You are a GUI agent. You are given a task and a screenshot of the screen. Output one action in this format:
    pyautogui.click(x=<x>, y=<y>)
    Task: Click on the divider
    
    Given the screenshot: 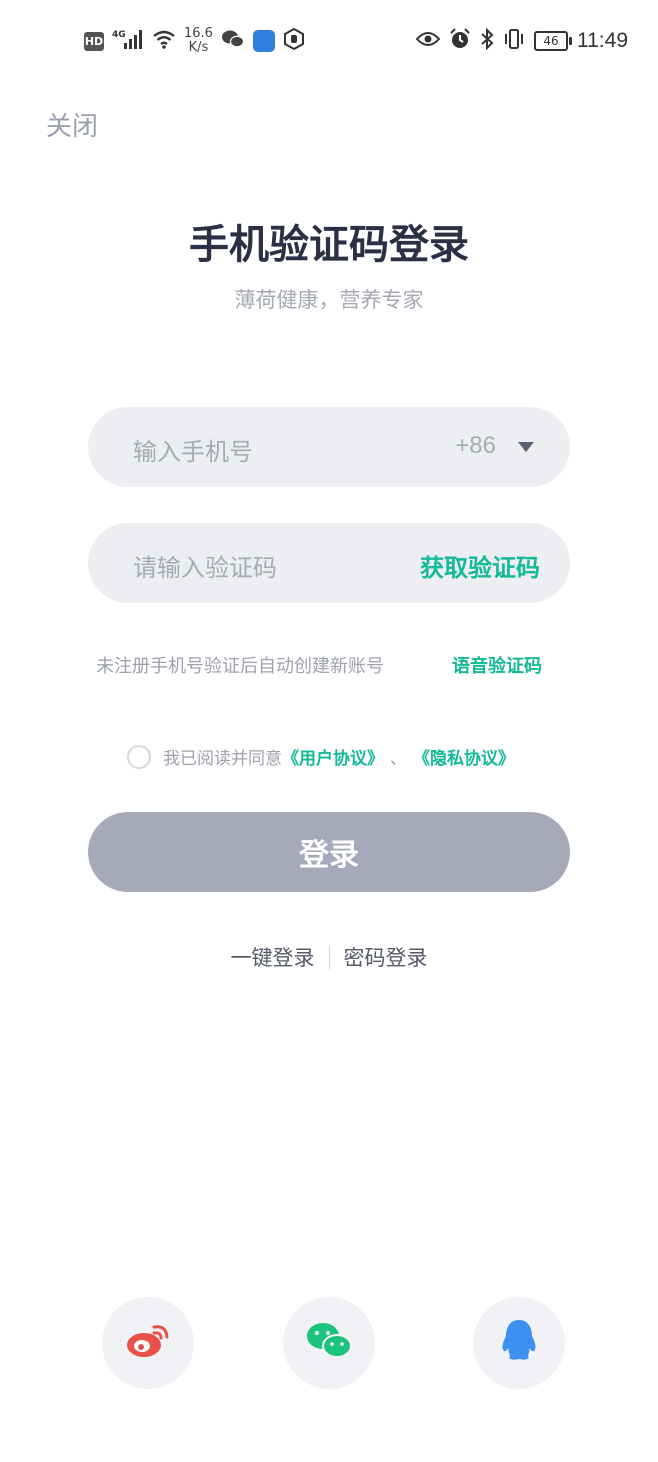 What is the action you would take?
    pyautogui.click(x=329, y=957)
    